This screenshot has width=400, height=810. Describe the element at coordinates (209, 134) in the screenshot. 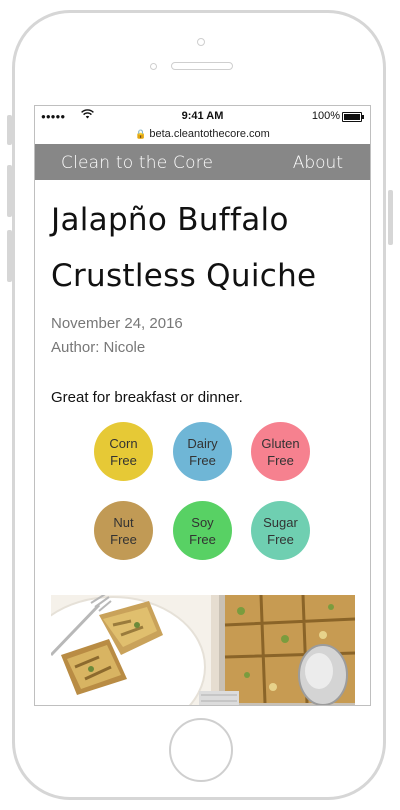

I see `url-text: beta.cleantothecore.com` at that location.